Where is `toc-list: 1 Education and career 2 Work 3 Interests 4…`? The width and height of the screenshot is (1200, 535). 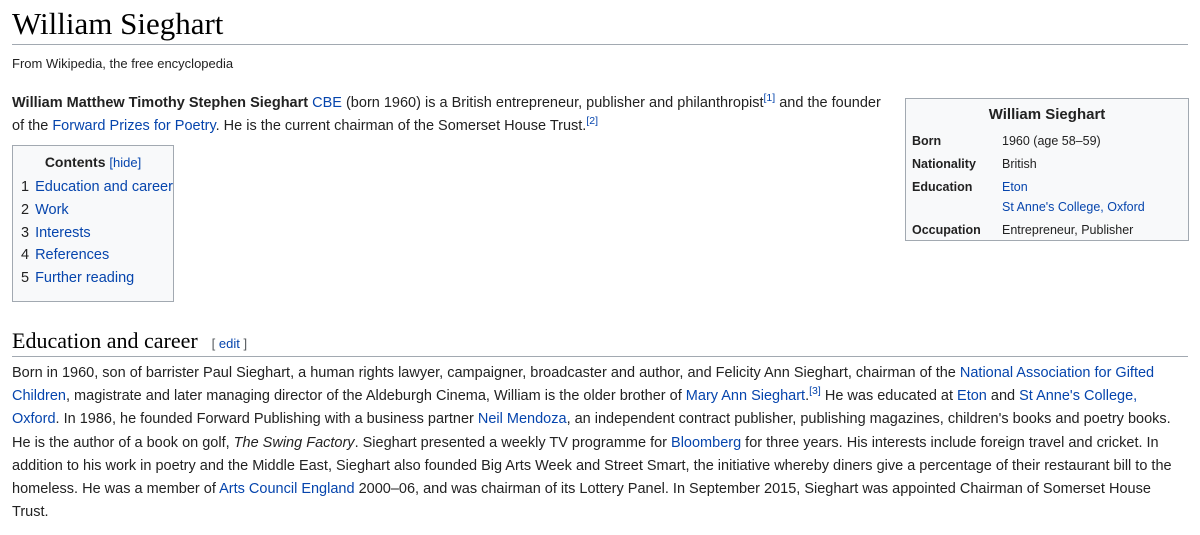 toc-list: 1 Education and career 2 Work 3 Interests 4… is located at coordinates (97, 233).